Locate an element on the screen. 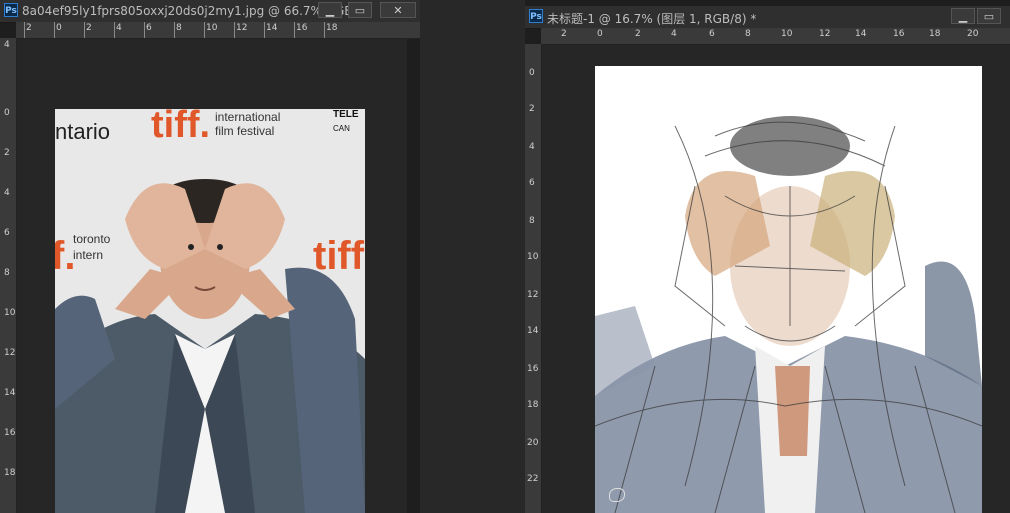 This screenshot has width=1010, height=513. lasso-cursor-icon is located at coordinates (617, 495).